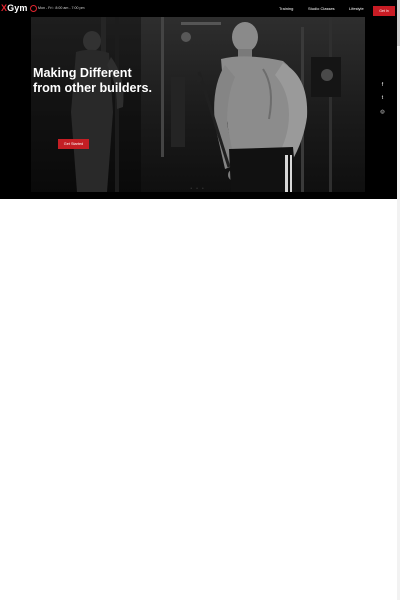 The image size is (400, 600). What do you see at coordinates (198, 188) in the screenshot?
I see `slider-dots: • • •` at bounding box center [198, 188].